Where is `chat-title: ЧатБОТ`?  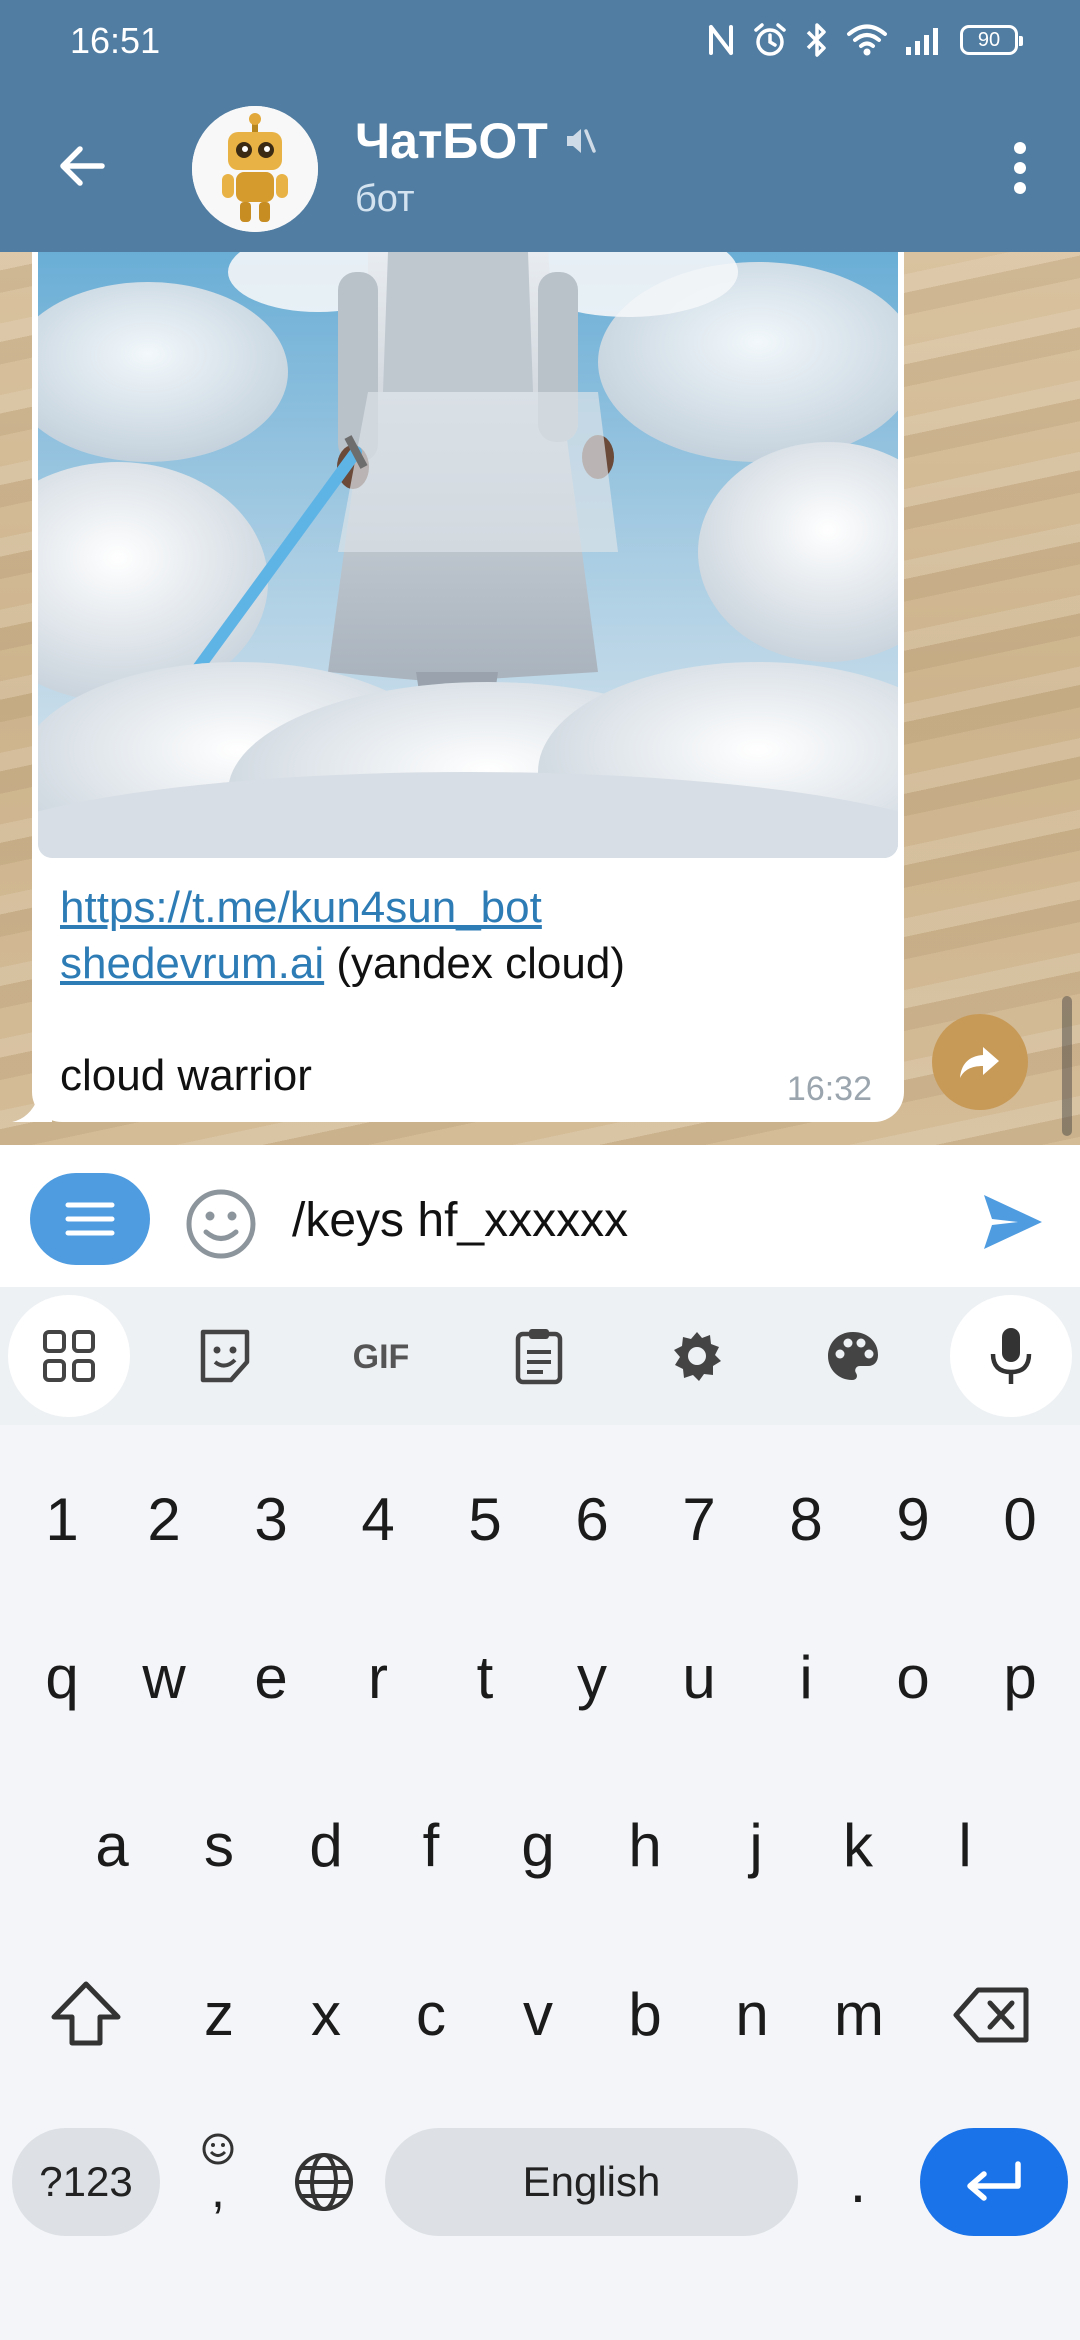
chat-title: ЧатБОТ is located at coordinates (476, 141).